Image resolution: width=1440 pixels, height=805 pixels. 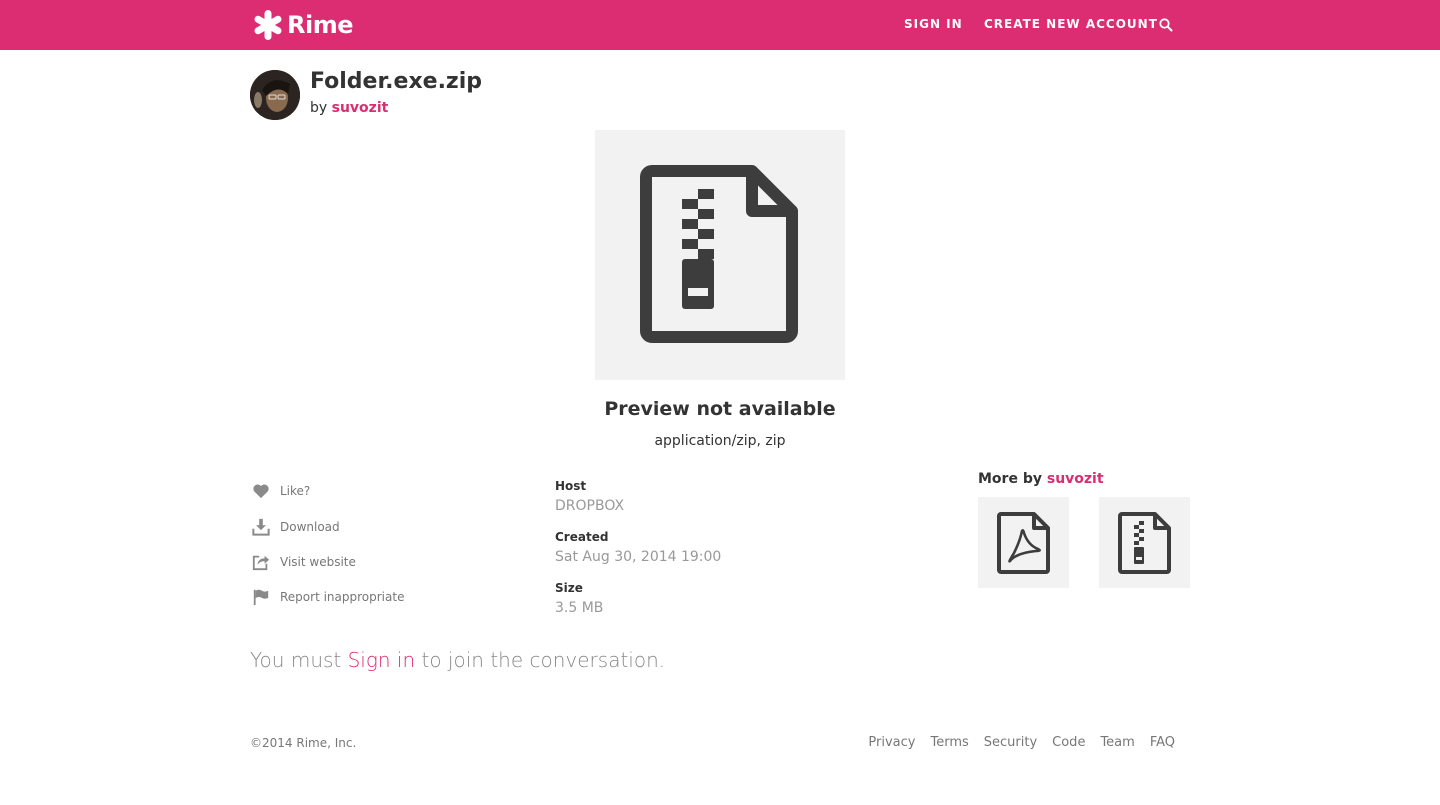 I want to click on mime-type: application/zip, zip, so click(x=720, y=441).